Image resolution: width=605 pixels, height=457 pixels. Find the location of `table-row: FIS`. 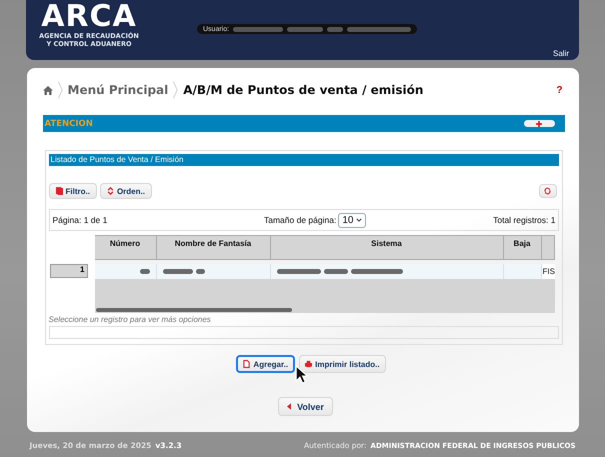

table-row: FIS is located at coordinates (324, 271).